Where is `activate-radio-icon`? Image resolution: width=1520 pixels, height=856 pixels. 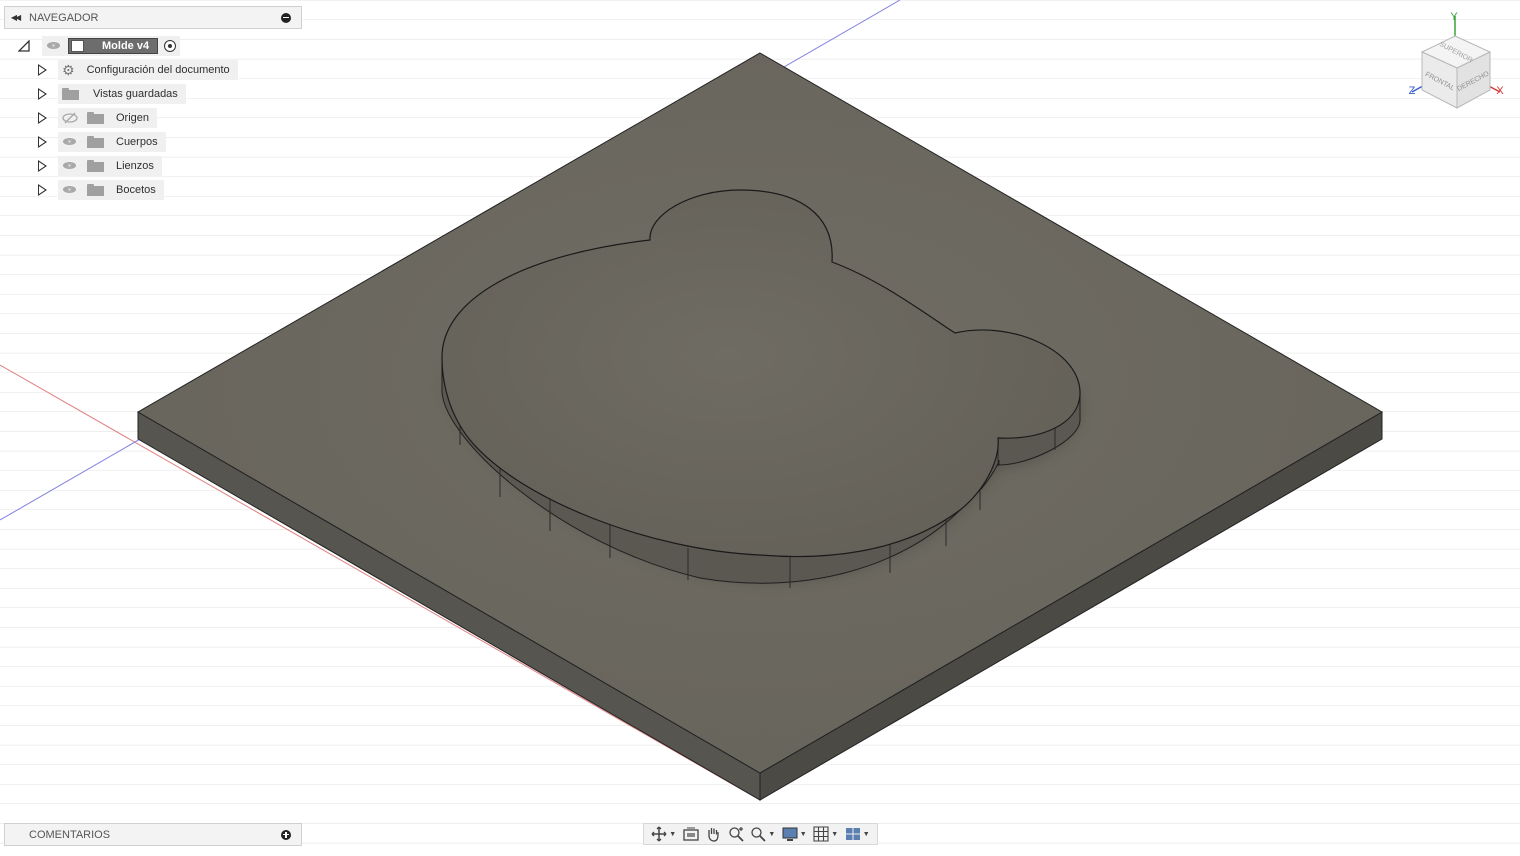 activate-radio-icon is located at coordinates (170, 46).